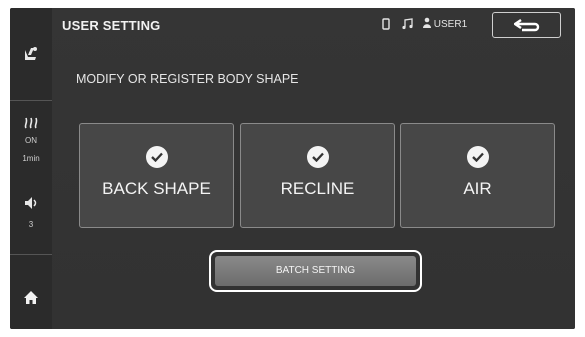 This screenshot has height=337, width=585. What do you see at coordinates (317, 175) in the screenshot?
I see `recline-card: RECLINE` at bounding box center [317, 175].